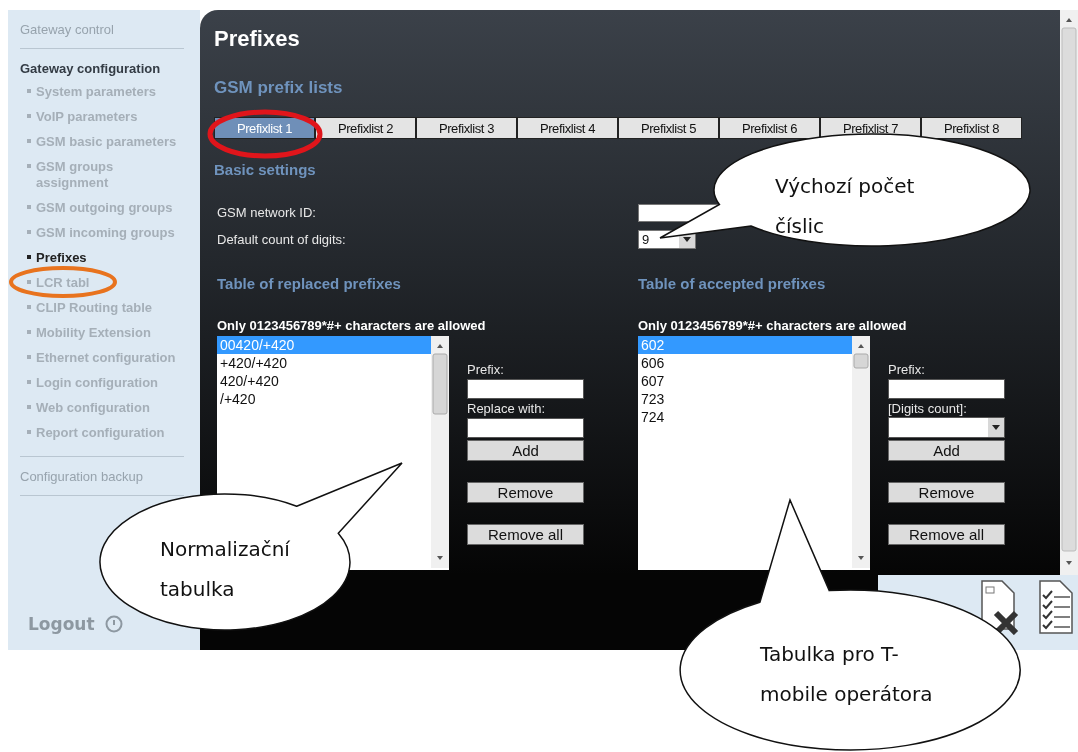 The width and height of the screenshot is (1078, 752). I want to click on prefixlist-tab: Prefixlist 5, so click(668, 128).